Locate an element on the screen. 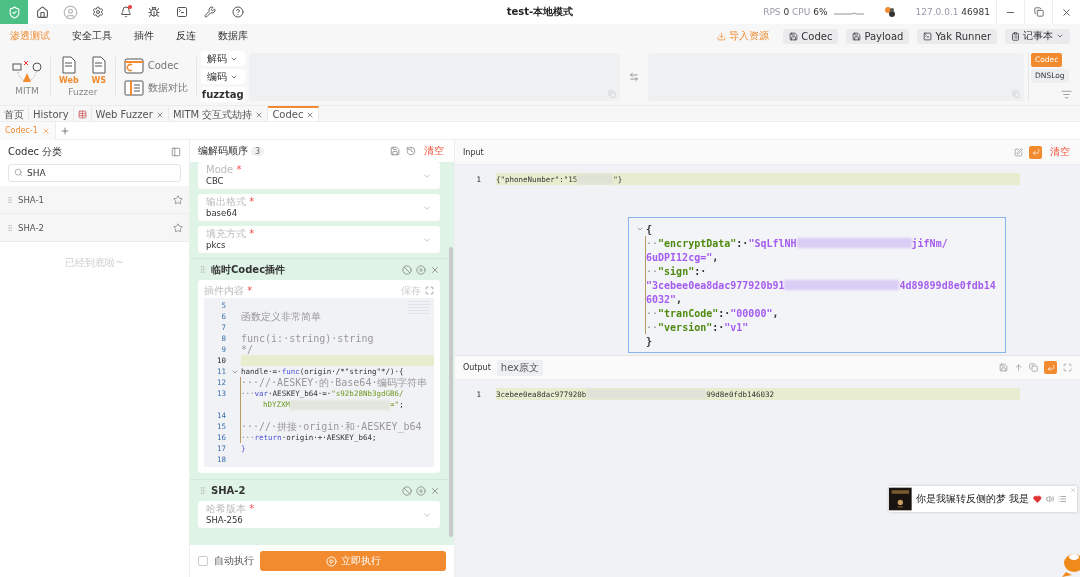 The width and height of the screenshot is (1080, 577). field-value: pkcs is located at coordinates (216, 245).